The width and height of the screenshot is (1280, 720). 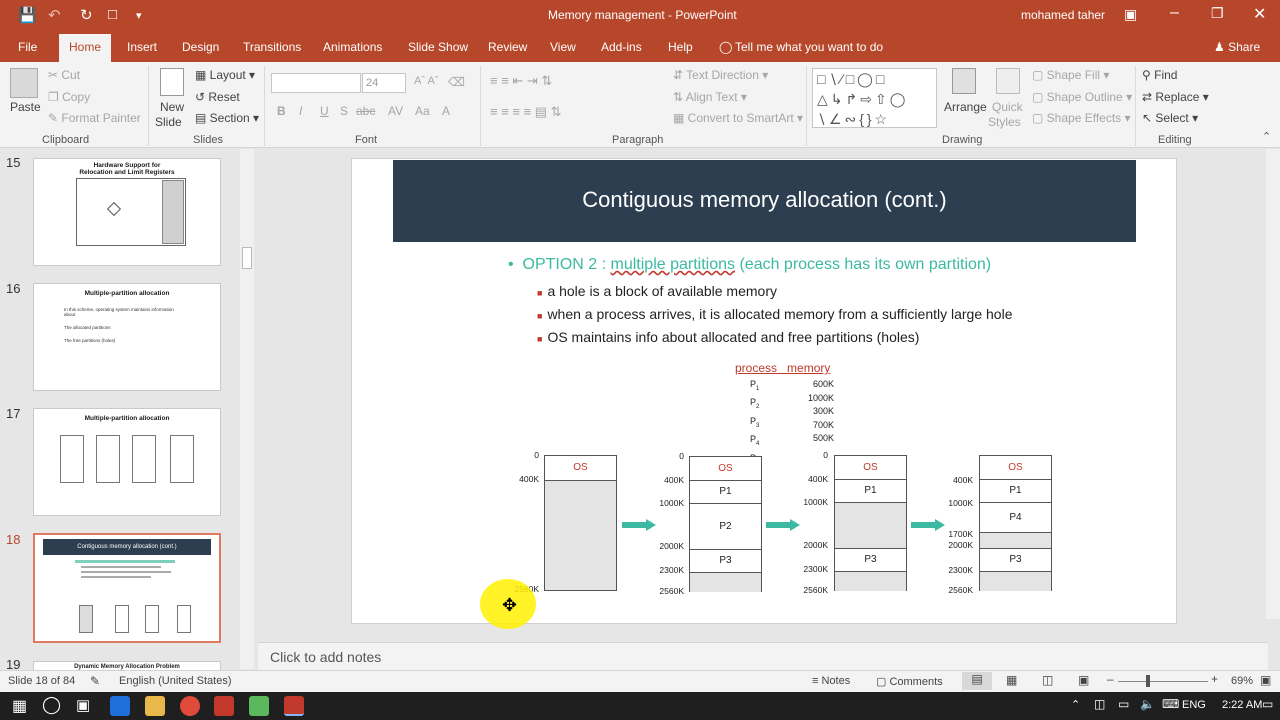 I want to click on customize-qat-icon: ▾, so click(x=139, y=15).